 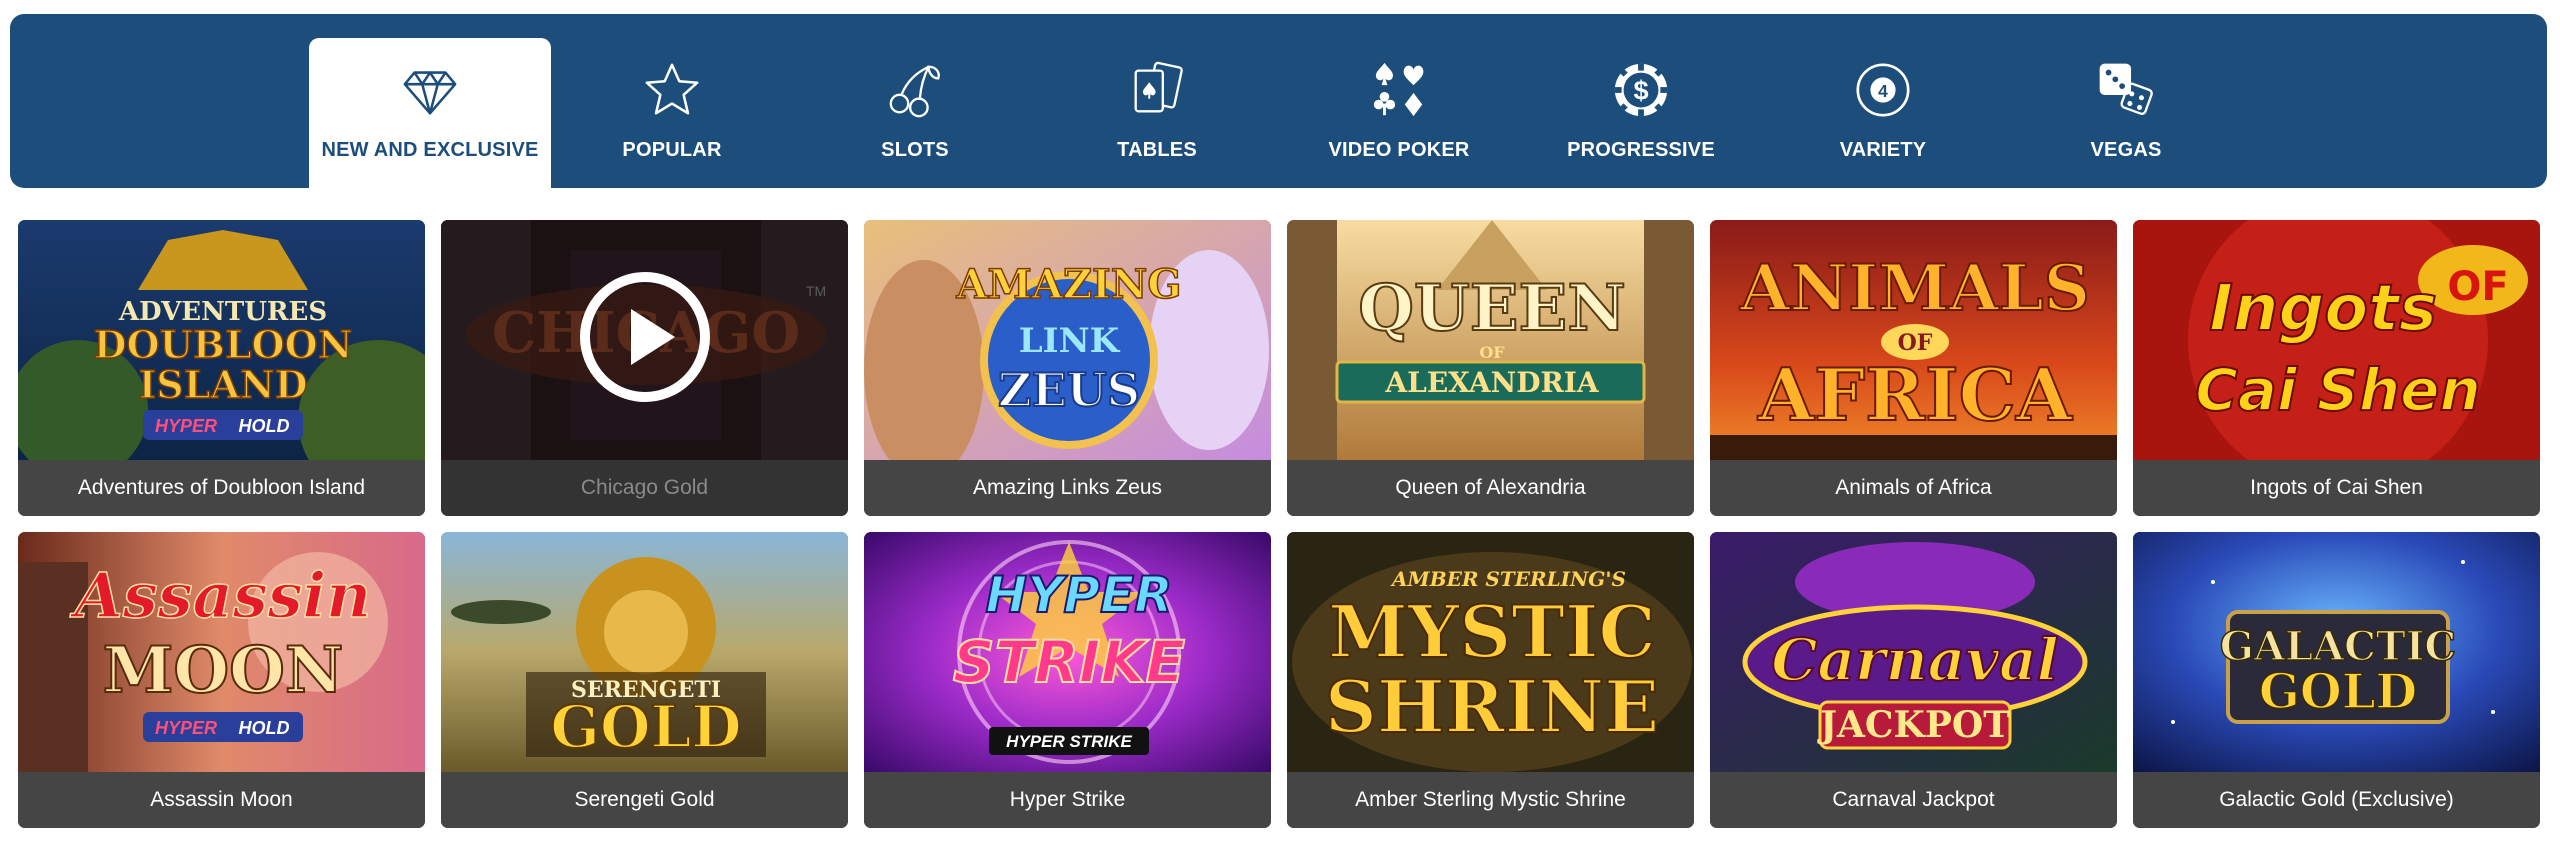 I want to click on tab-variety: 4 VARIETY, so click(x=1883, y=113).